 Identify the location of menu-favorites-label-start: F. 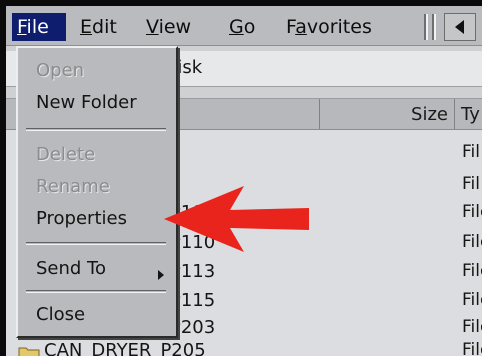
(291, 27).